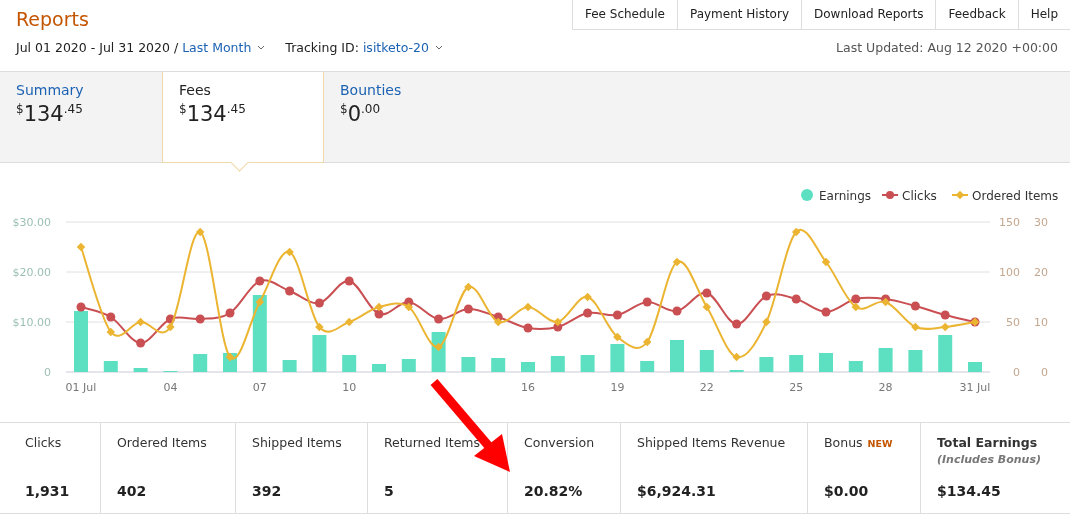 Image resolution: width=1070 pixels, height=515 pixels. I want to click on stat-value: $0.00, so click(846, 491).